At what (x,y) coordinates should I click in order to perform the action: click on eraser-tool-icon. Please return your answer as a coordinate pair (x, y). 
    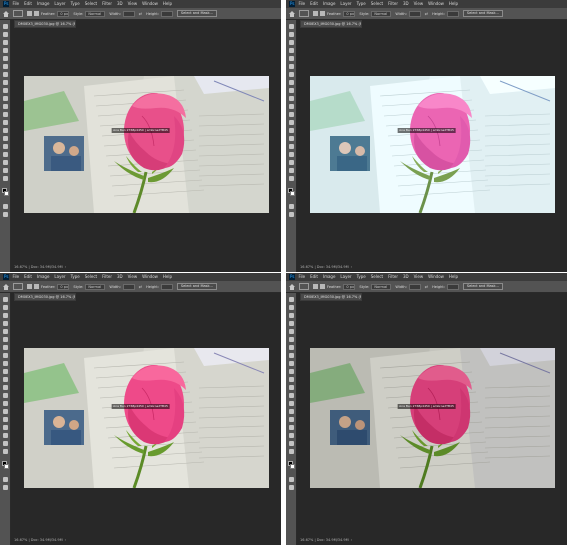
    Looking at the image, I should click on (291, 106).